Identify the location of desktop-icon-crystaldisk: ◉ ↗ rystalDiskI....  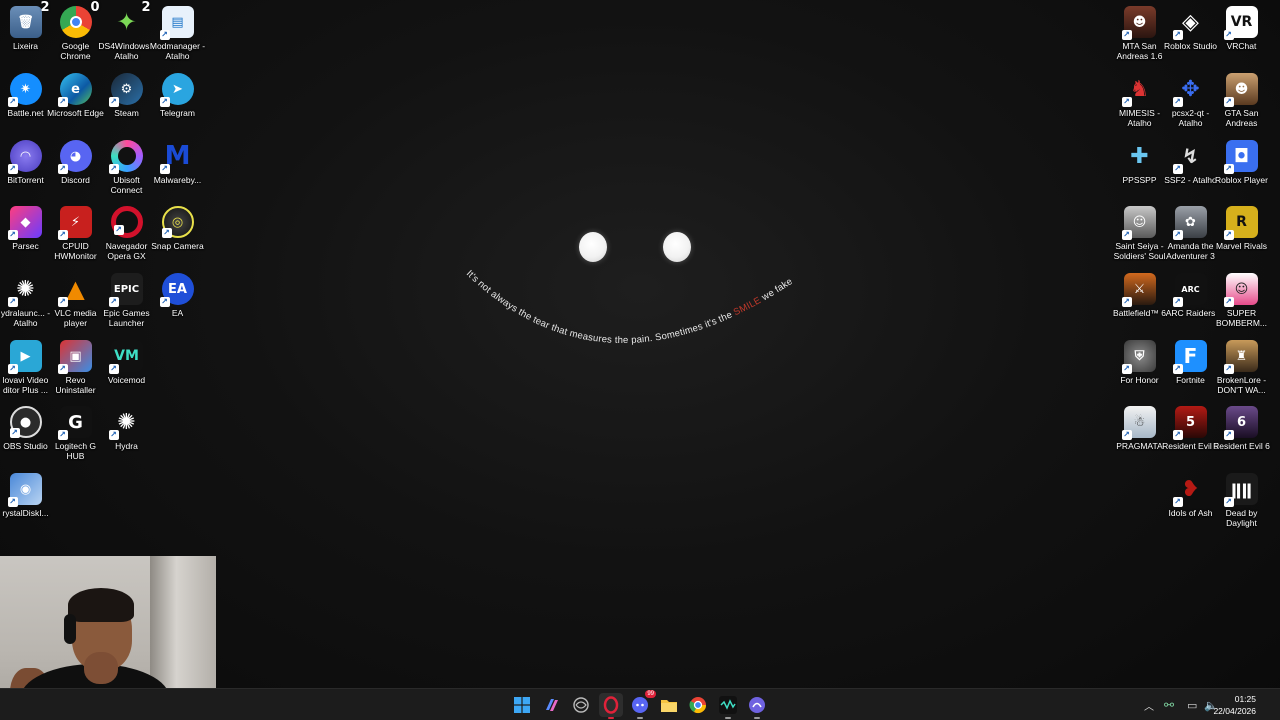
(25, 501).